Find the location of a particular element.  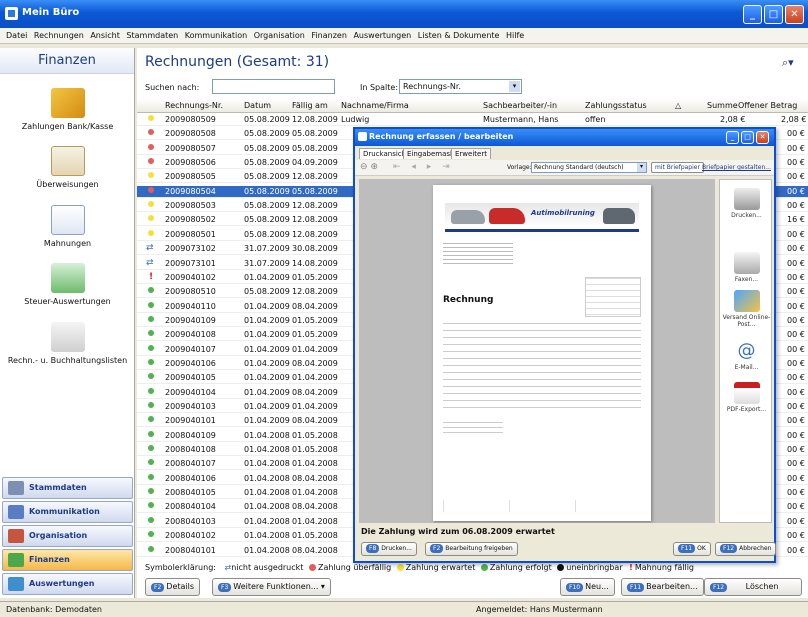

cell-datum: 01.04.2008 is located at coordinates (267, 550).